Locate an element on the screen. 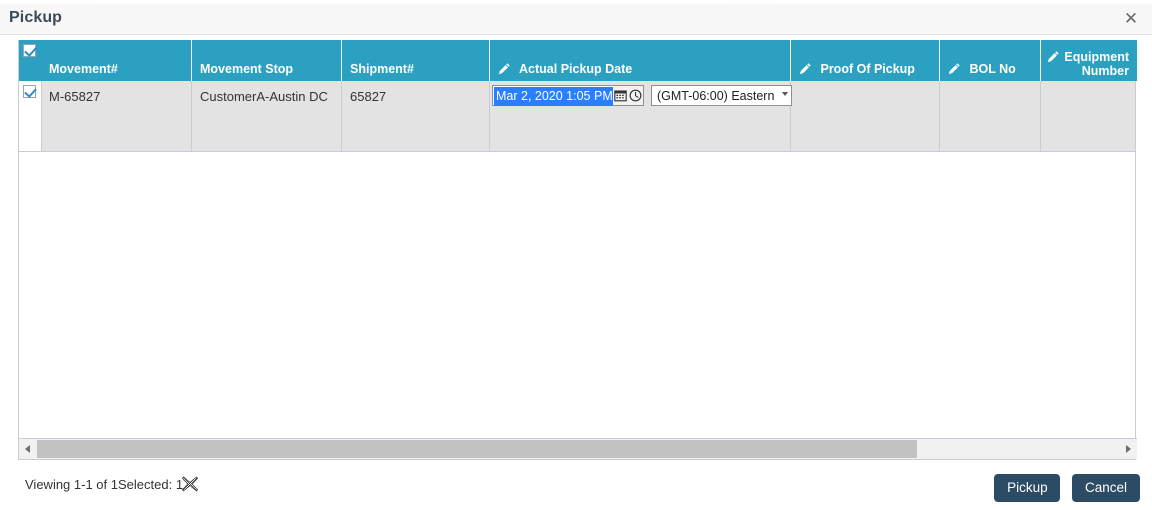 The height and width of the screenshot is (510, 1152). cell-bol-no is located at coordinates (990, 116).